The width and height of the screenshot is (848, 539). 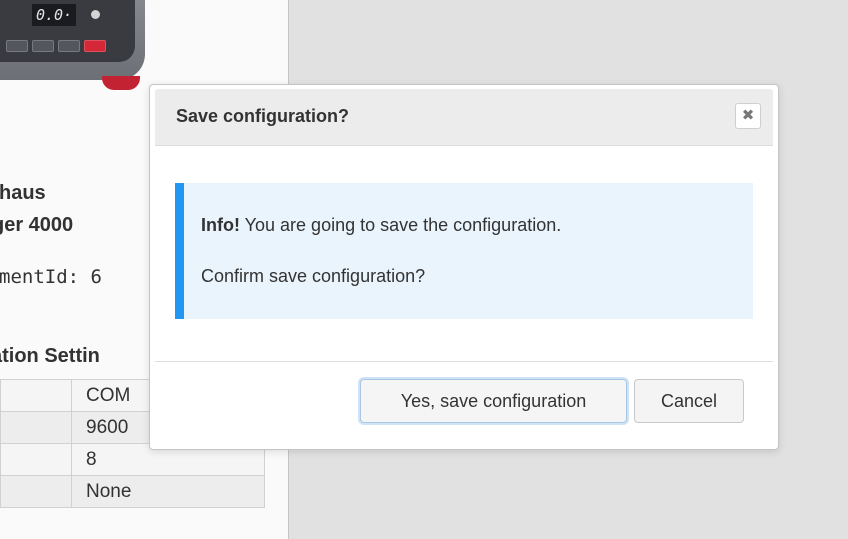 I want to click on close-button: ✖, so click(x=748, y=116).